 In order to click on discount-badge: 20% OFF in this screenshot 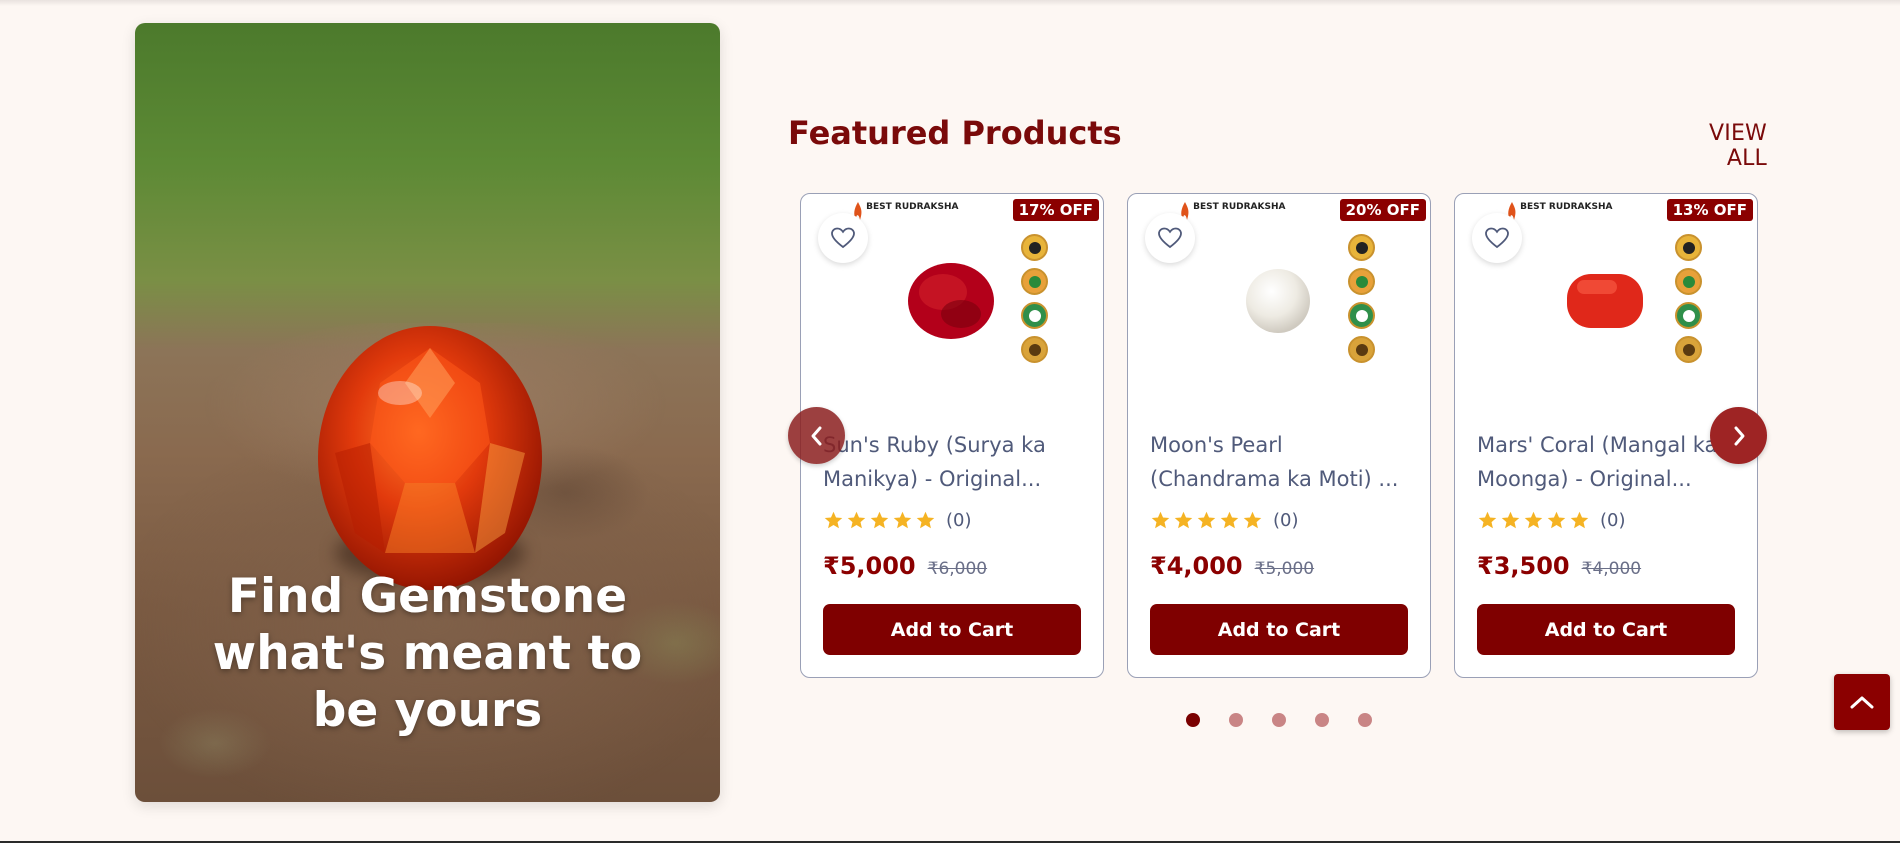, I will do `click(1382, 210)`.